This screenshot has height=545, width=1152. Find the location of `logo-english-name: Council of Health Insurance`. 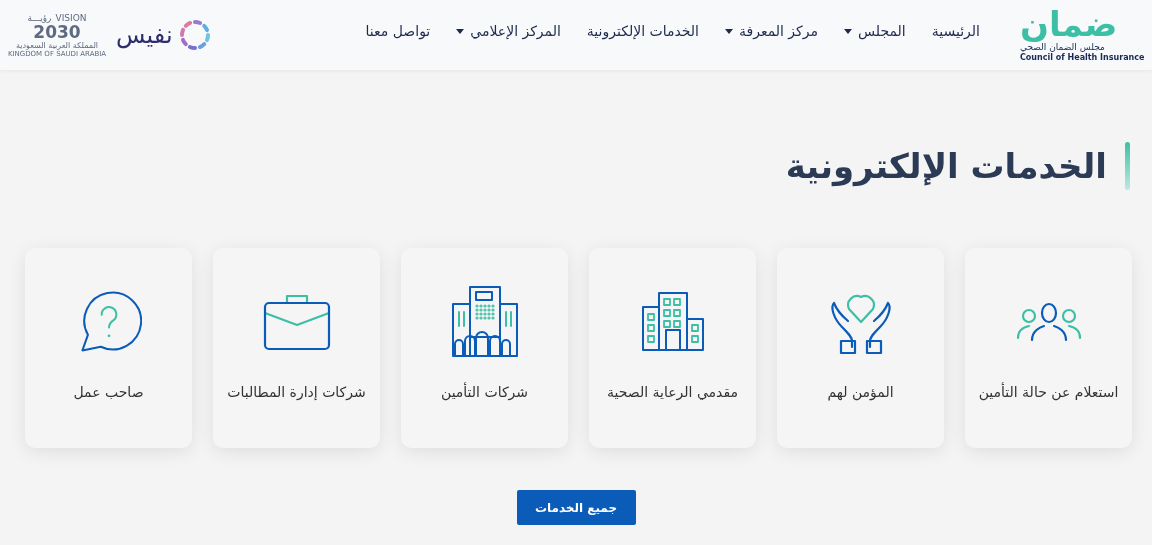

logo-english-name: Council of Health Insurance is located at coordinates (1082, 58).